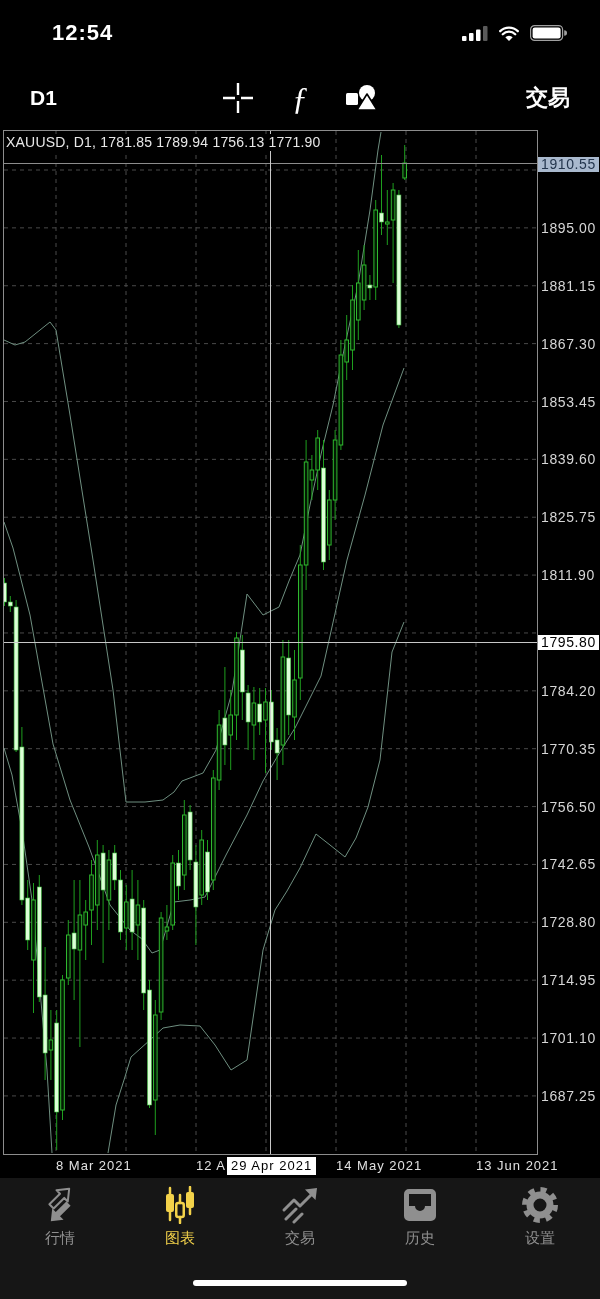  Describe the element at coordinates (568, 690) in the screenshot. I see `price-axis-label: 1784.20` at that location.